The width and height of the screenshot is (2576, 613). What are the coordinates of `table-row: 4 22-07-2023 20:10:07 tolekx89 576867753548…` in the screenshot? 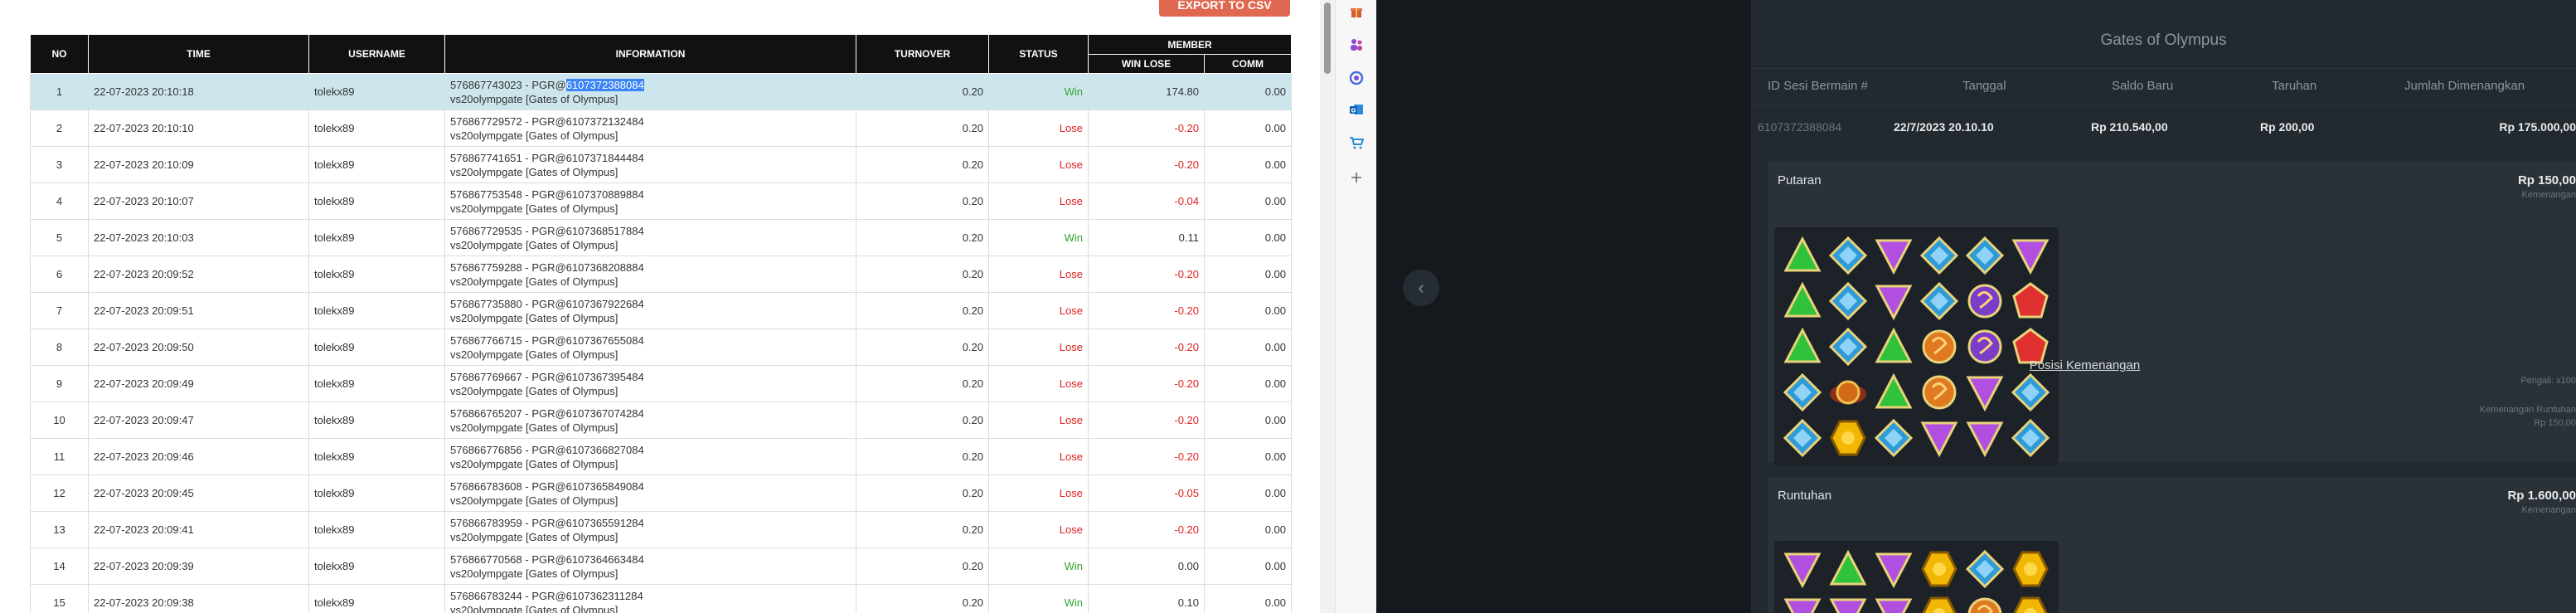 It's located at (661, 201).